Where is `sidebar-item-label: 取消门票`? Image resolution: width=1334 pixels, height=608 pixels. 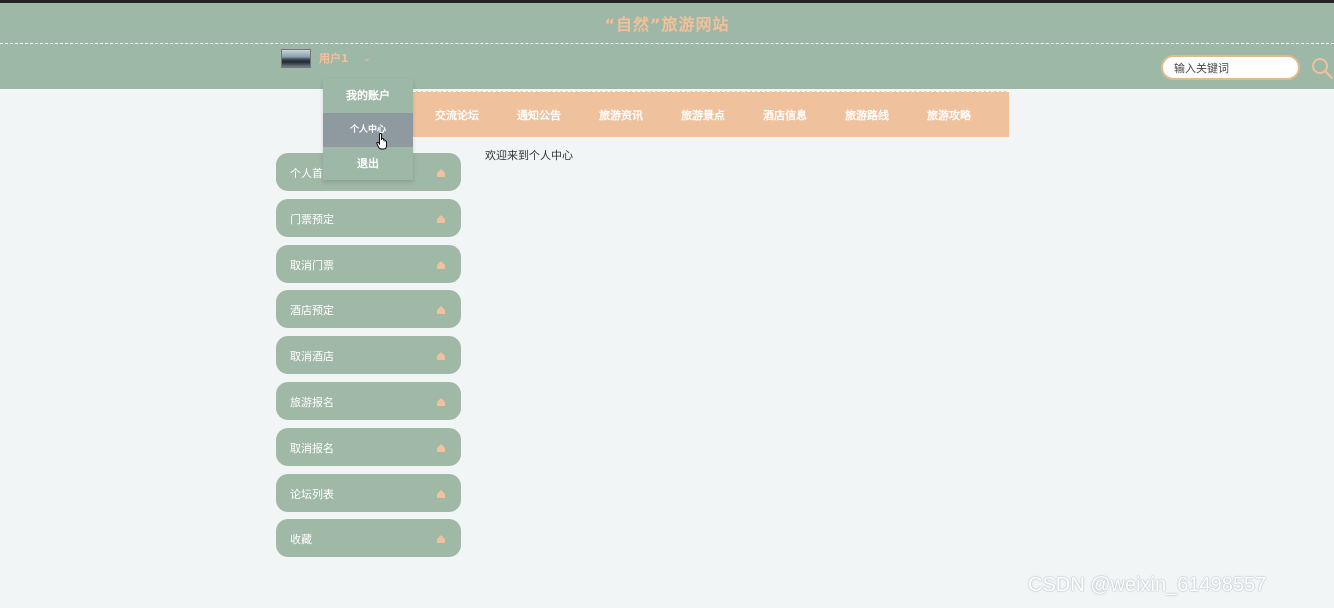 sidebar-item-label: 取消门票 is located at coordinates (312, 265).